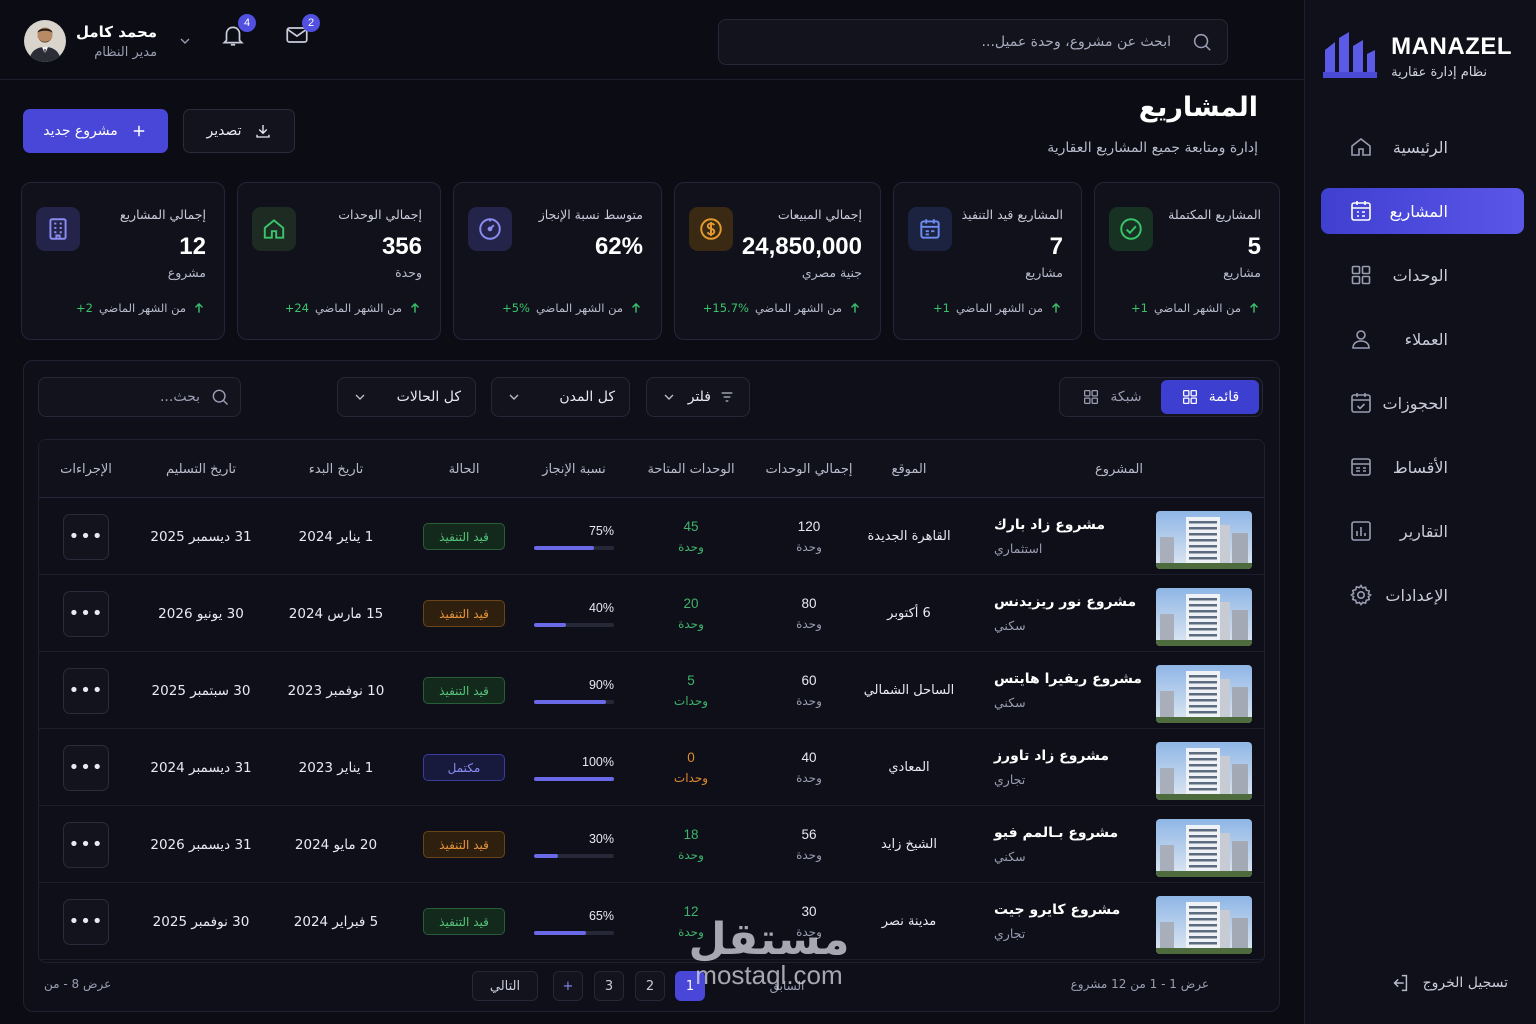 This screenshot has width=1536, height=1024. What do you see at coordinates (1448, 983) in the screenshot?
I see `logout-button: تسجيل الخروج` at bounding box center [1448, 983].